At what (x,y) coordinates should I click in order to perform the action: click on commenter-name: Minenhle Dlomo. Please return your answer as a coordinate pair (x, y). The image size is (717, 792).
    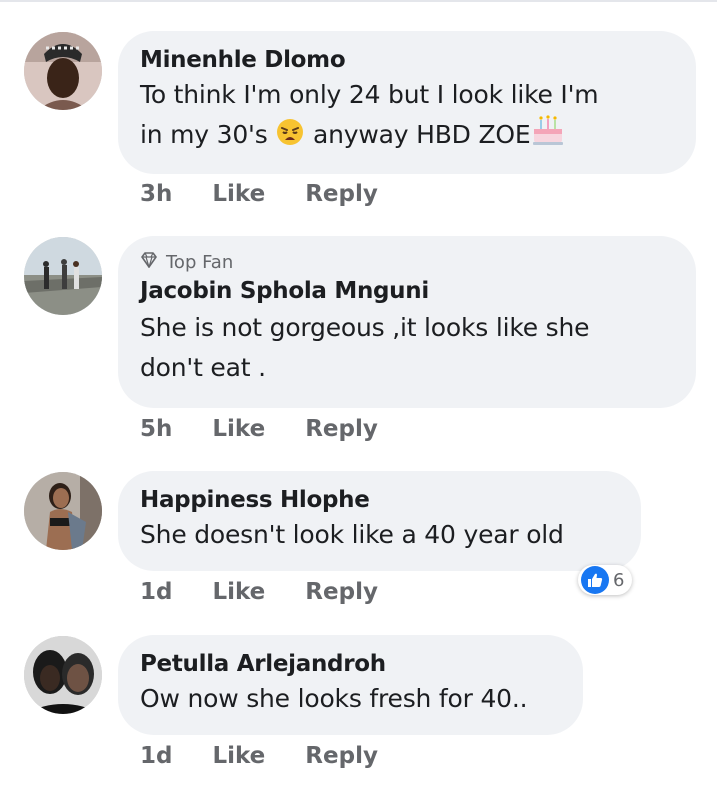
    Looking at the image, I should click on (406, 60).